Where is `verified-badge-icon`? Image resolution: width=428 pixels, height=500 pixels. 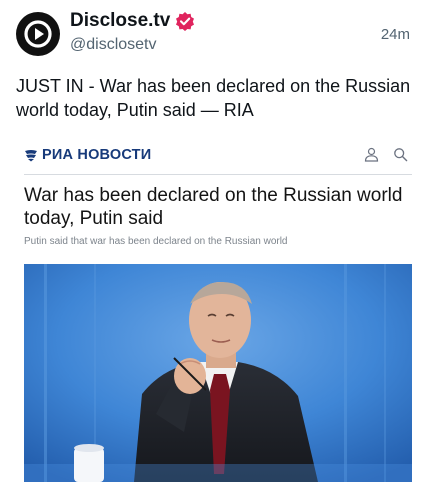
verified-badge-icon is located at coordinates (185, 21).